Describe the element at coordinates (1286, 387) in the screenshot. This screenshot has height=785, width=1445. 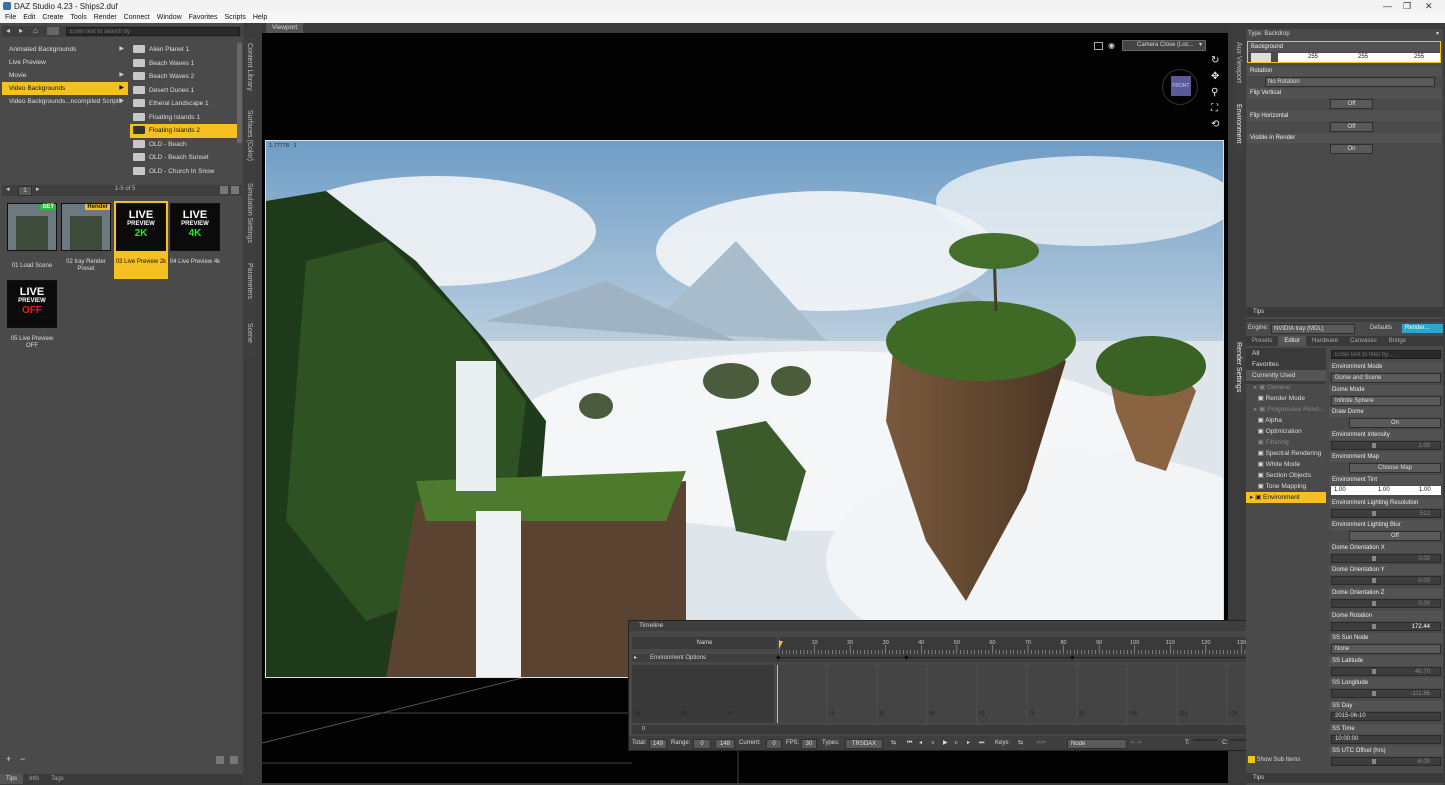
I see `group-item: ▸ ▣ General` at that location.